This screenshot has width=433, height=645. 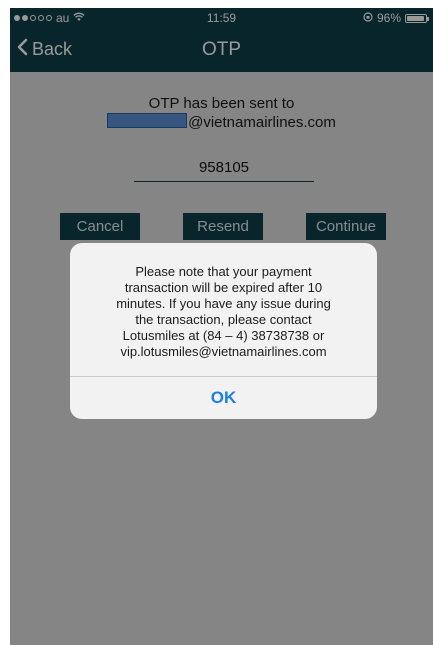 What do you see at coordinates (223, 398) in the screenshot?
I see `ok-button: OK` at bounding box center [223, 398].